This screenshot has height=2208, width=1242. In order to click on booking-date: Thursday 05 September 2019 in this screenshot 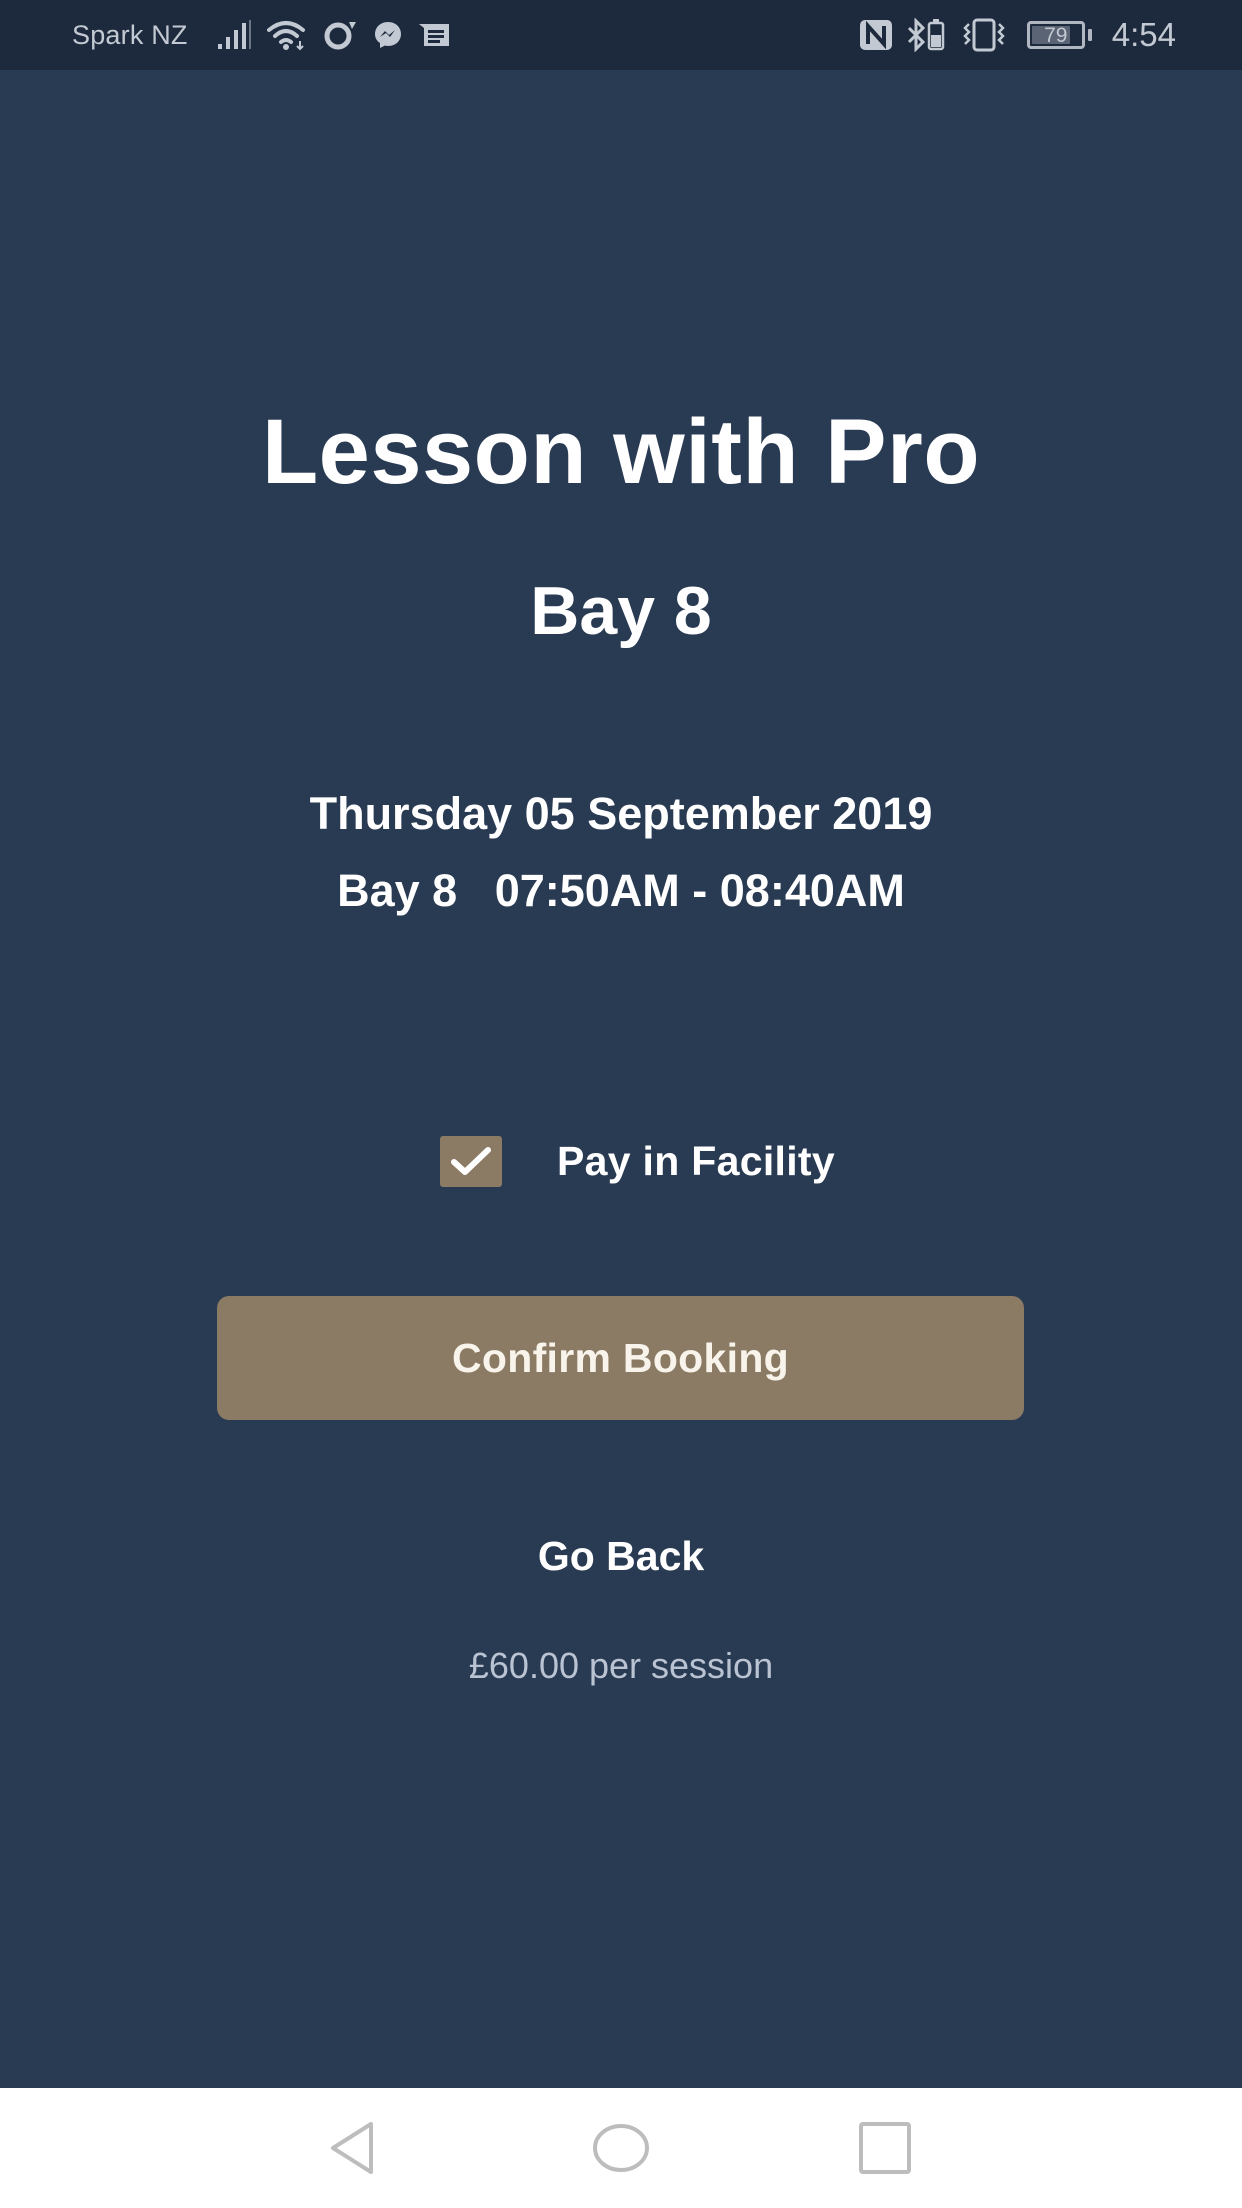, I will do `click(621, 813)`.